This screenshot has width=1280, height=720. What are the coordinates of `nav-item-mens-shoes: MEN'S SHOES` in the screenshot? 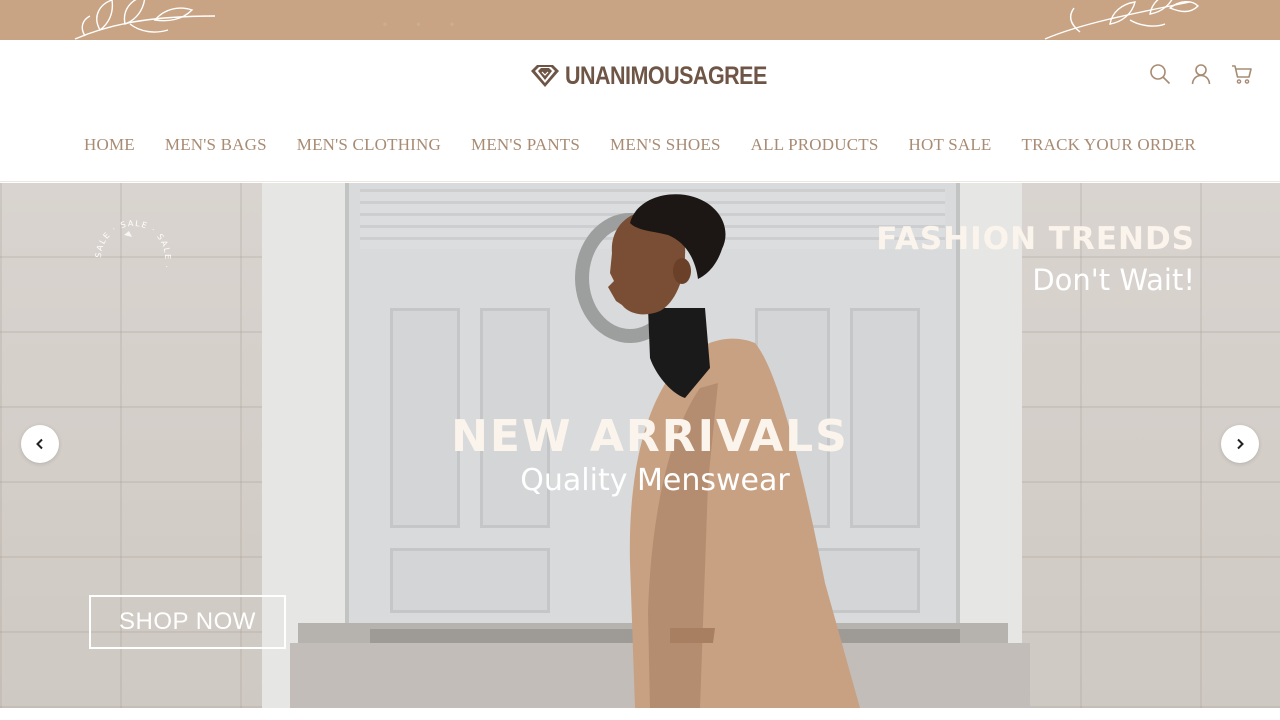 It's located at (665, 145).